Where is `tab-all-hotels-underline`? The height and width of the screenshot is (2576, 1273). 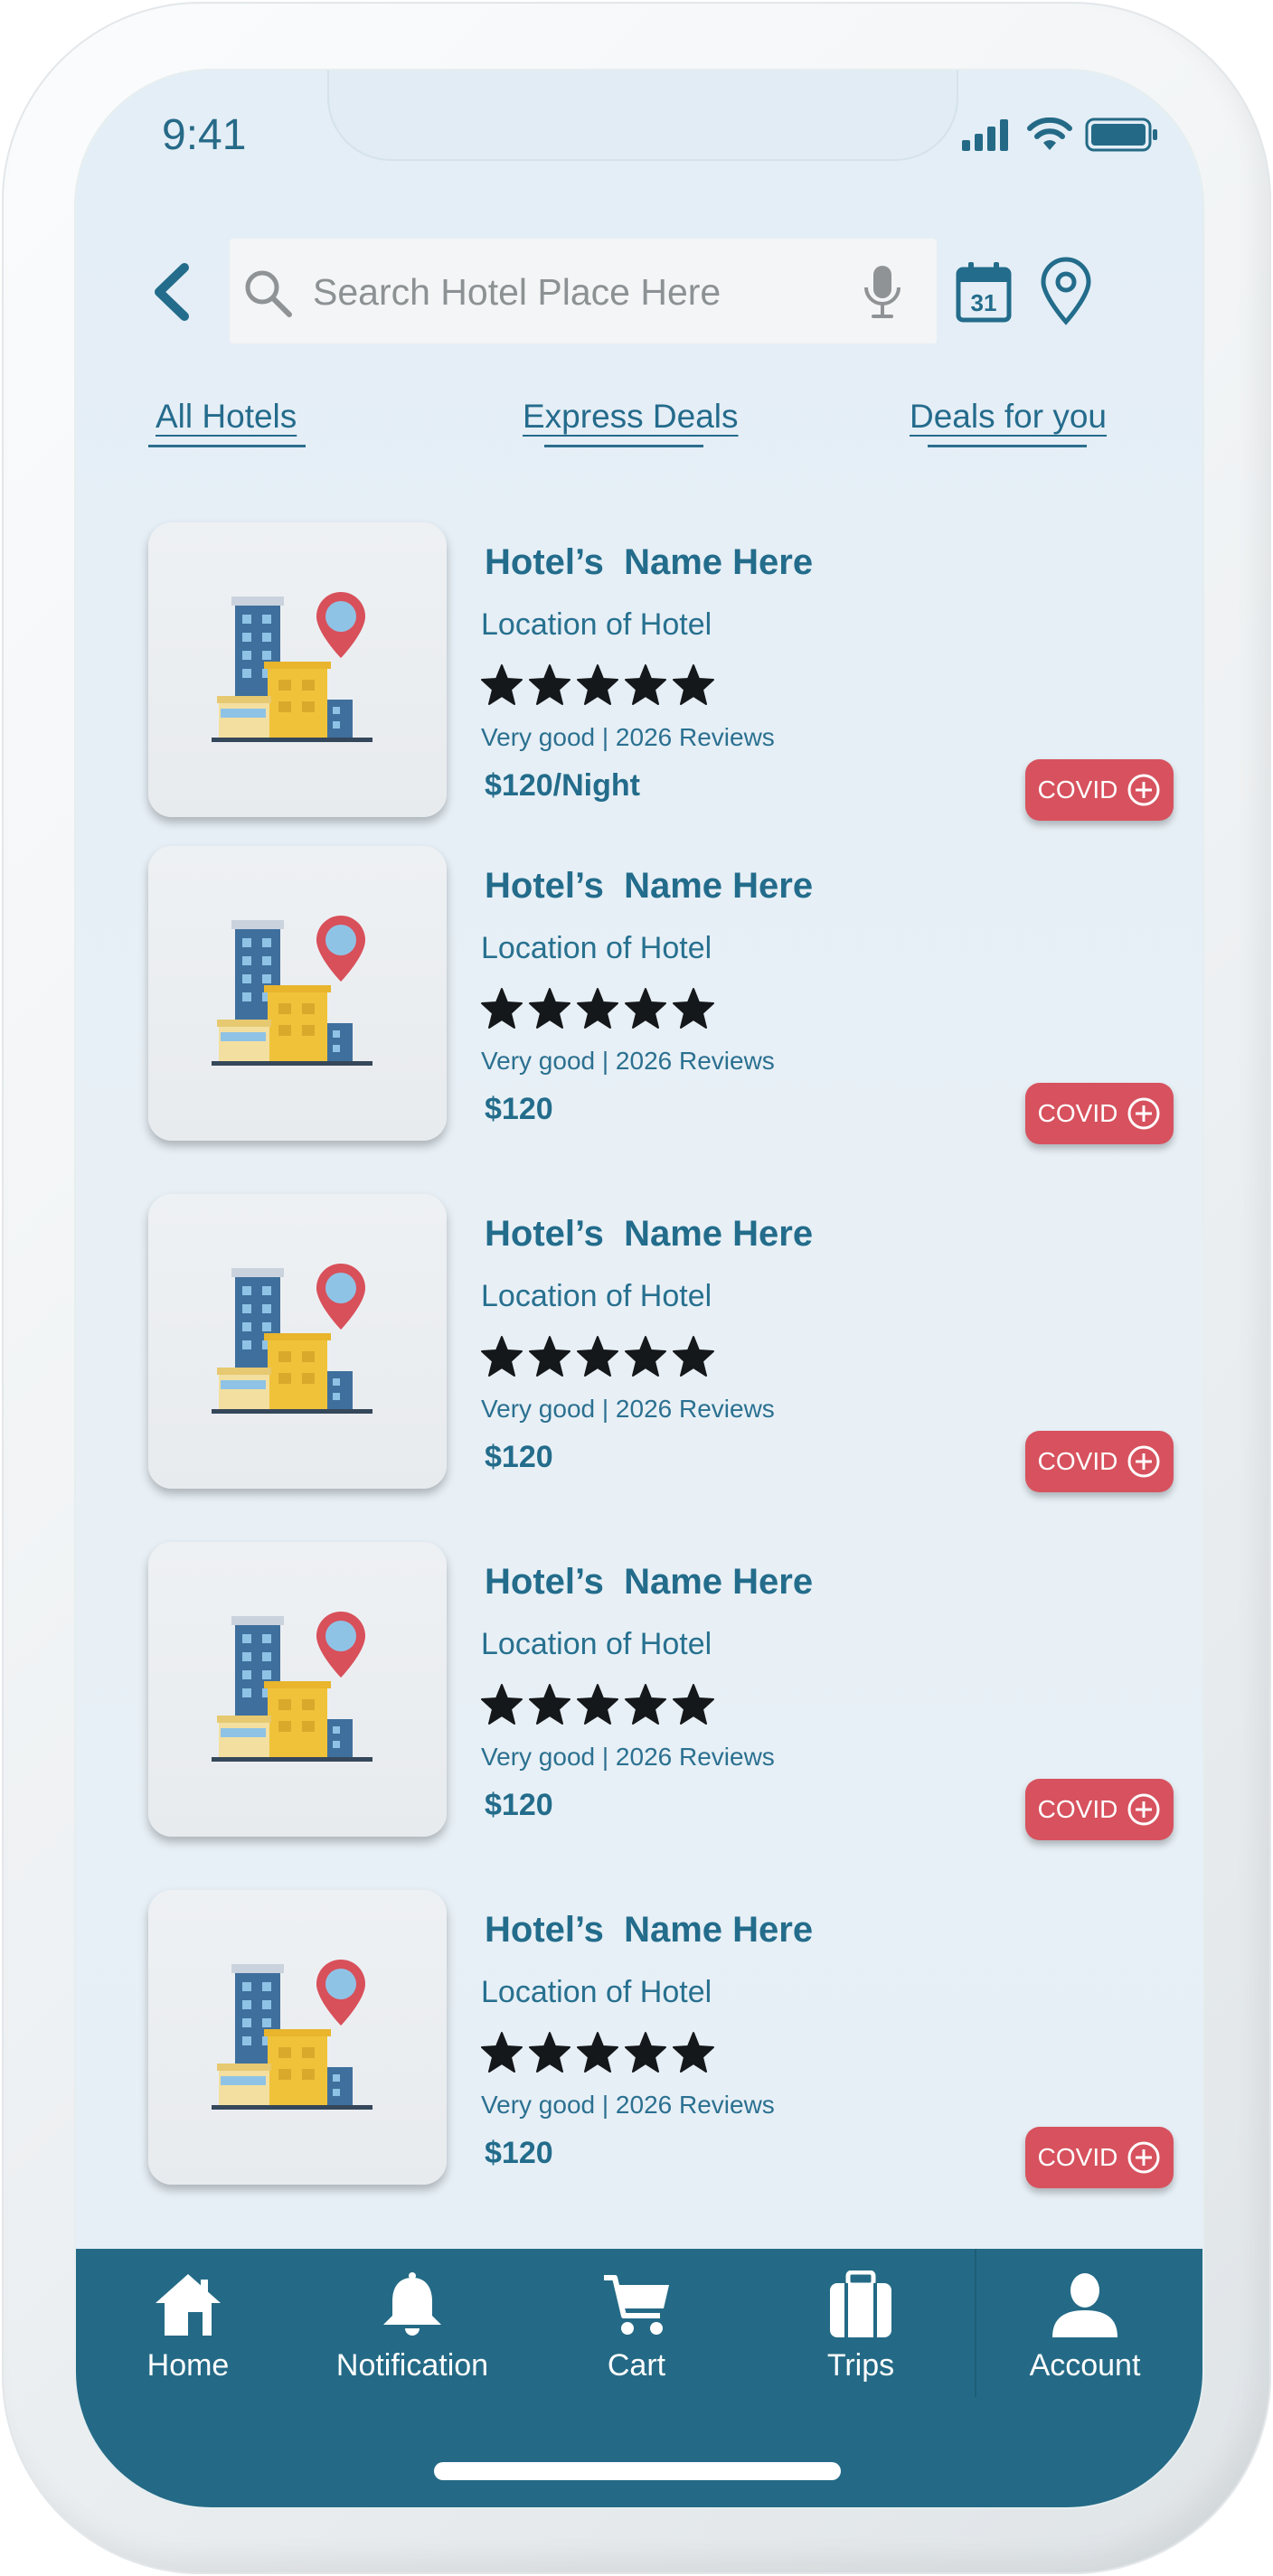 tab-all-hotels-underline is located at coordinates (227, 446).